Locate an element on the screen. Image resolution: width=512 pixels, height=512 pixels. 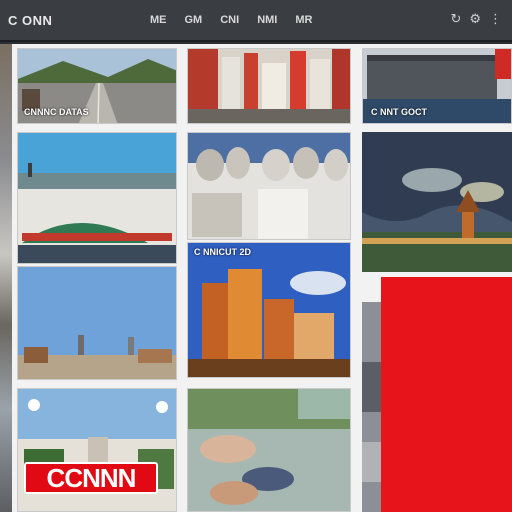
park-people-image is located at coordinates (269, 450).